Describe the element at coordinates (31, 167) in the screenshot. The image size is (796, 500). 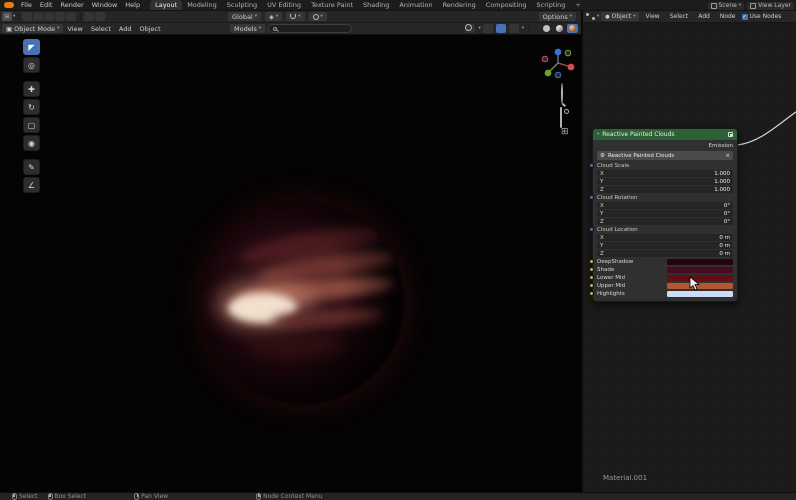
I see `tool-annotate: ✎` at that location.